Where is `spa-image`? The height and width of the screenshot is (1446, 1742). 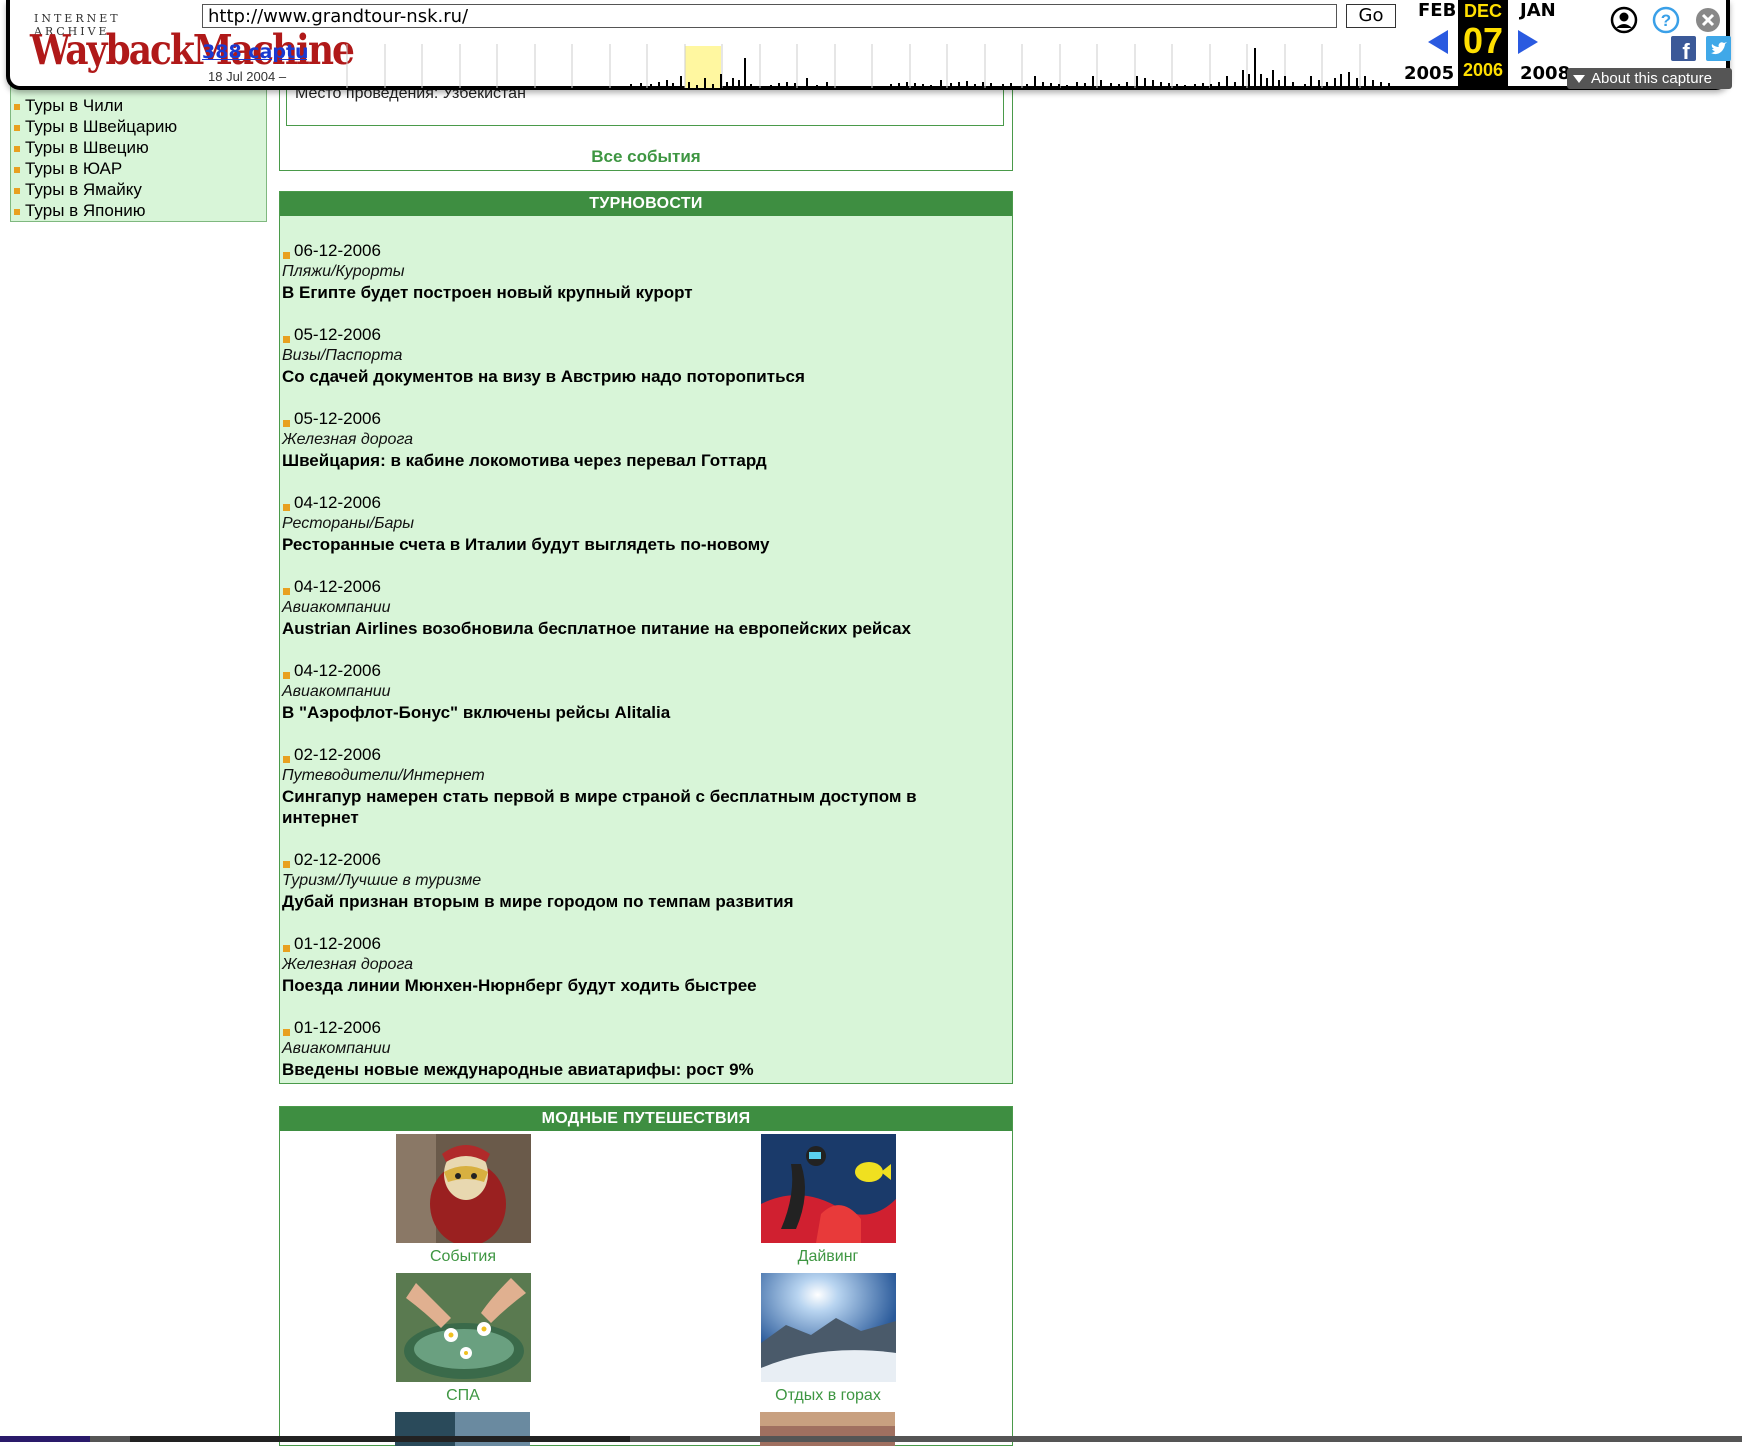
spa-image is located at coordinates (463, 1327).